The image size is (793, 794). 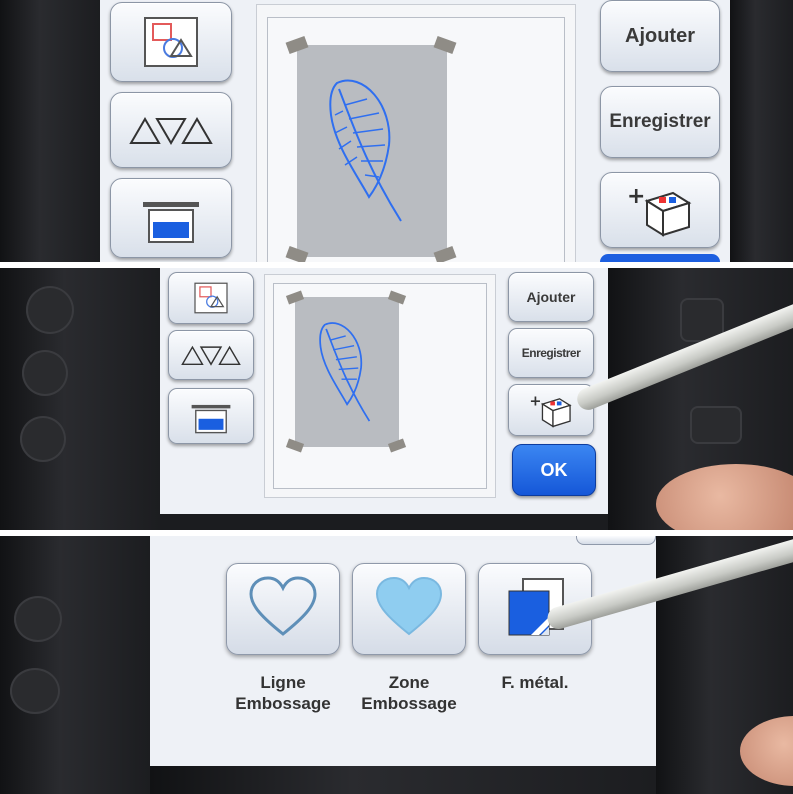 What do you see at coordinates (50, 310) in the screenshot?
I see `power-icon` at bounding box center [50, 310].